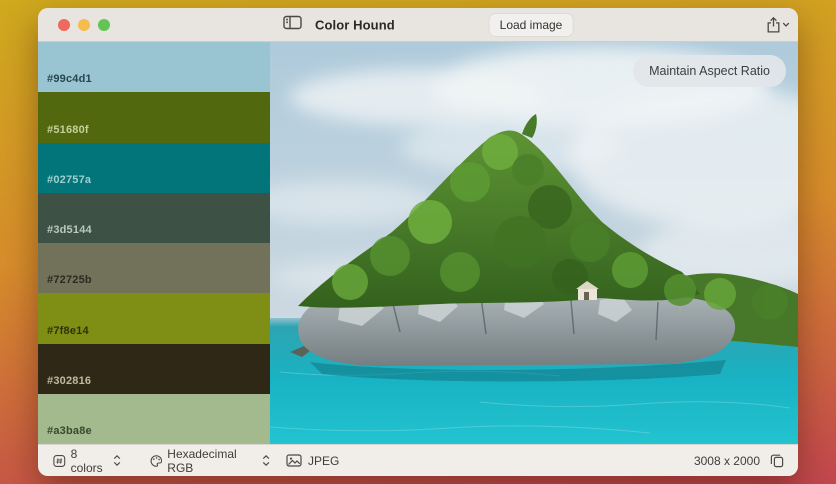 This screenshot has width=836, height=484. Describe the element at coordinates (154, 217) in the screenshot. I see `color-swatch: #3d5144` at that location.